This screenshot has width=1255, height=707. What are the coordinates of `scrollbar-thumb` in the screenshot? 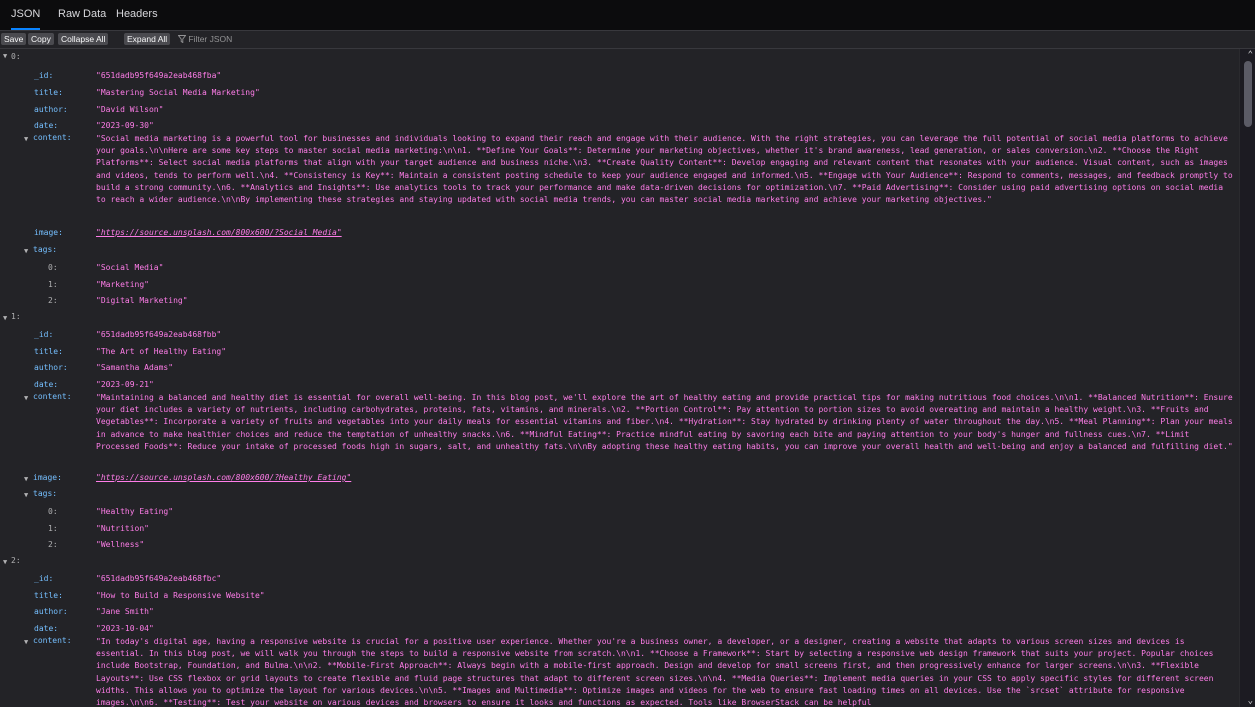 It's located at (1248, 94).